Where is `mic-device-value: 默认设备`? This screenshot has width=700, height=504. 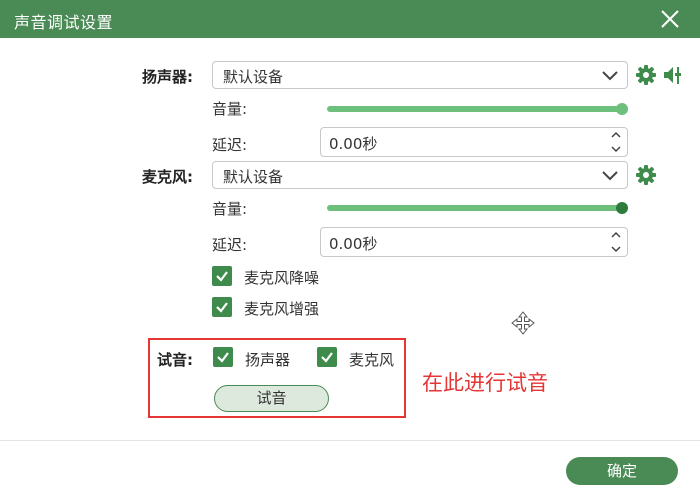 mic-device-value: 默认设备 is located at coordinates (253, 177).